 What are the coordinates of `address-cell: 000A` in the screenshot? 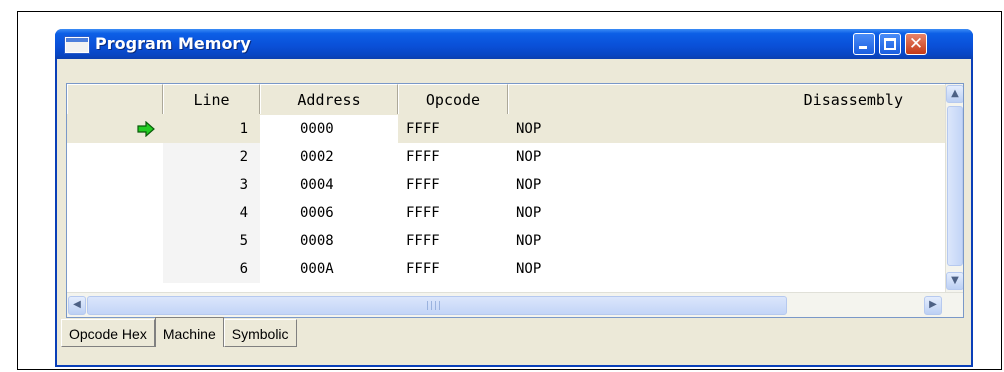 It's located at (317, 269).